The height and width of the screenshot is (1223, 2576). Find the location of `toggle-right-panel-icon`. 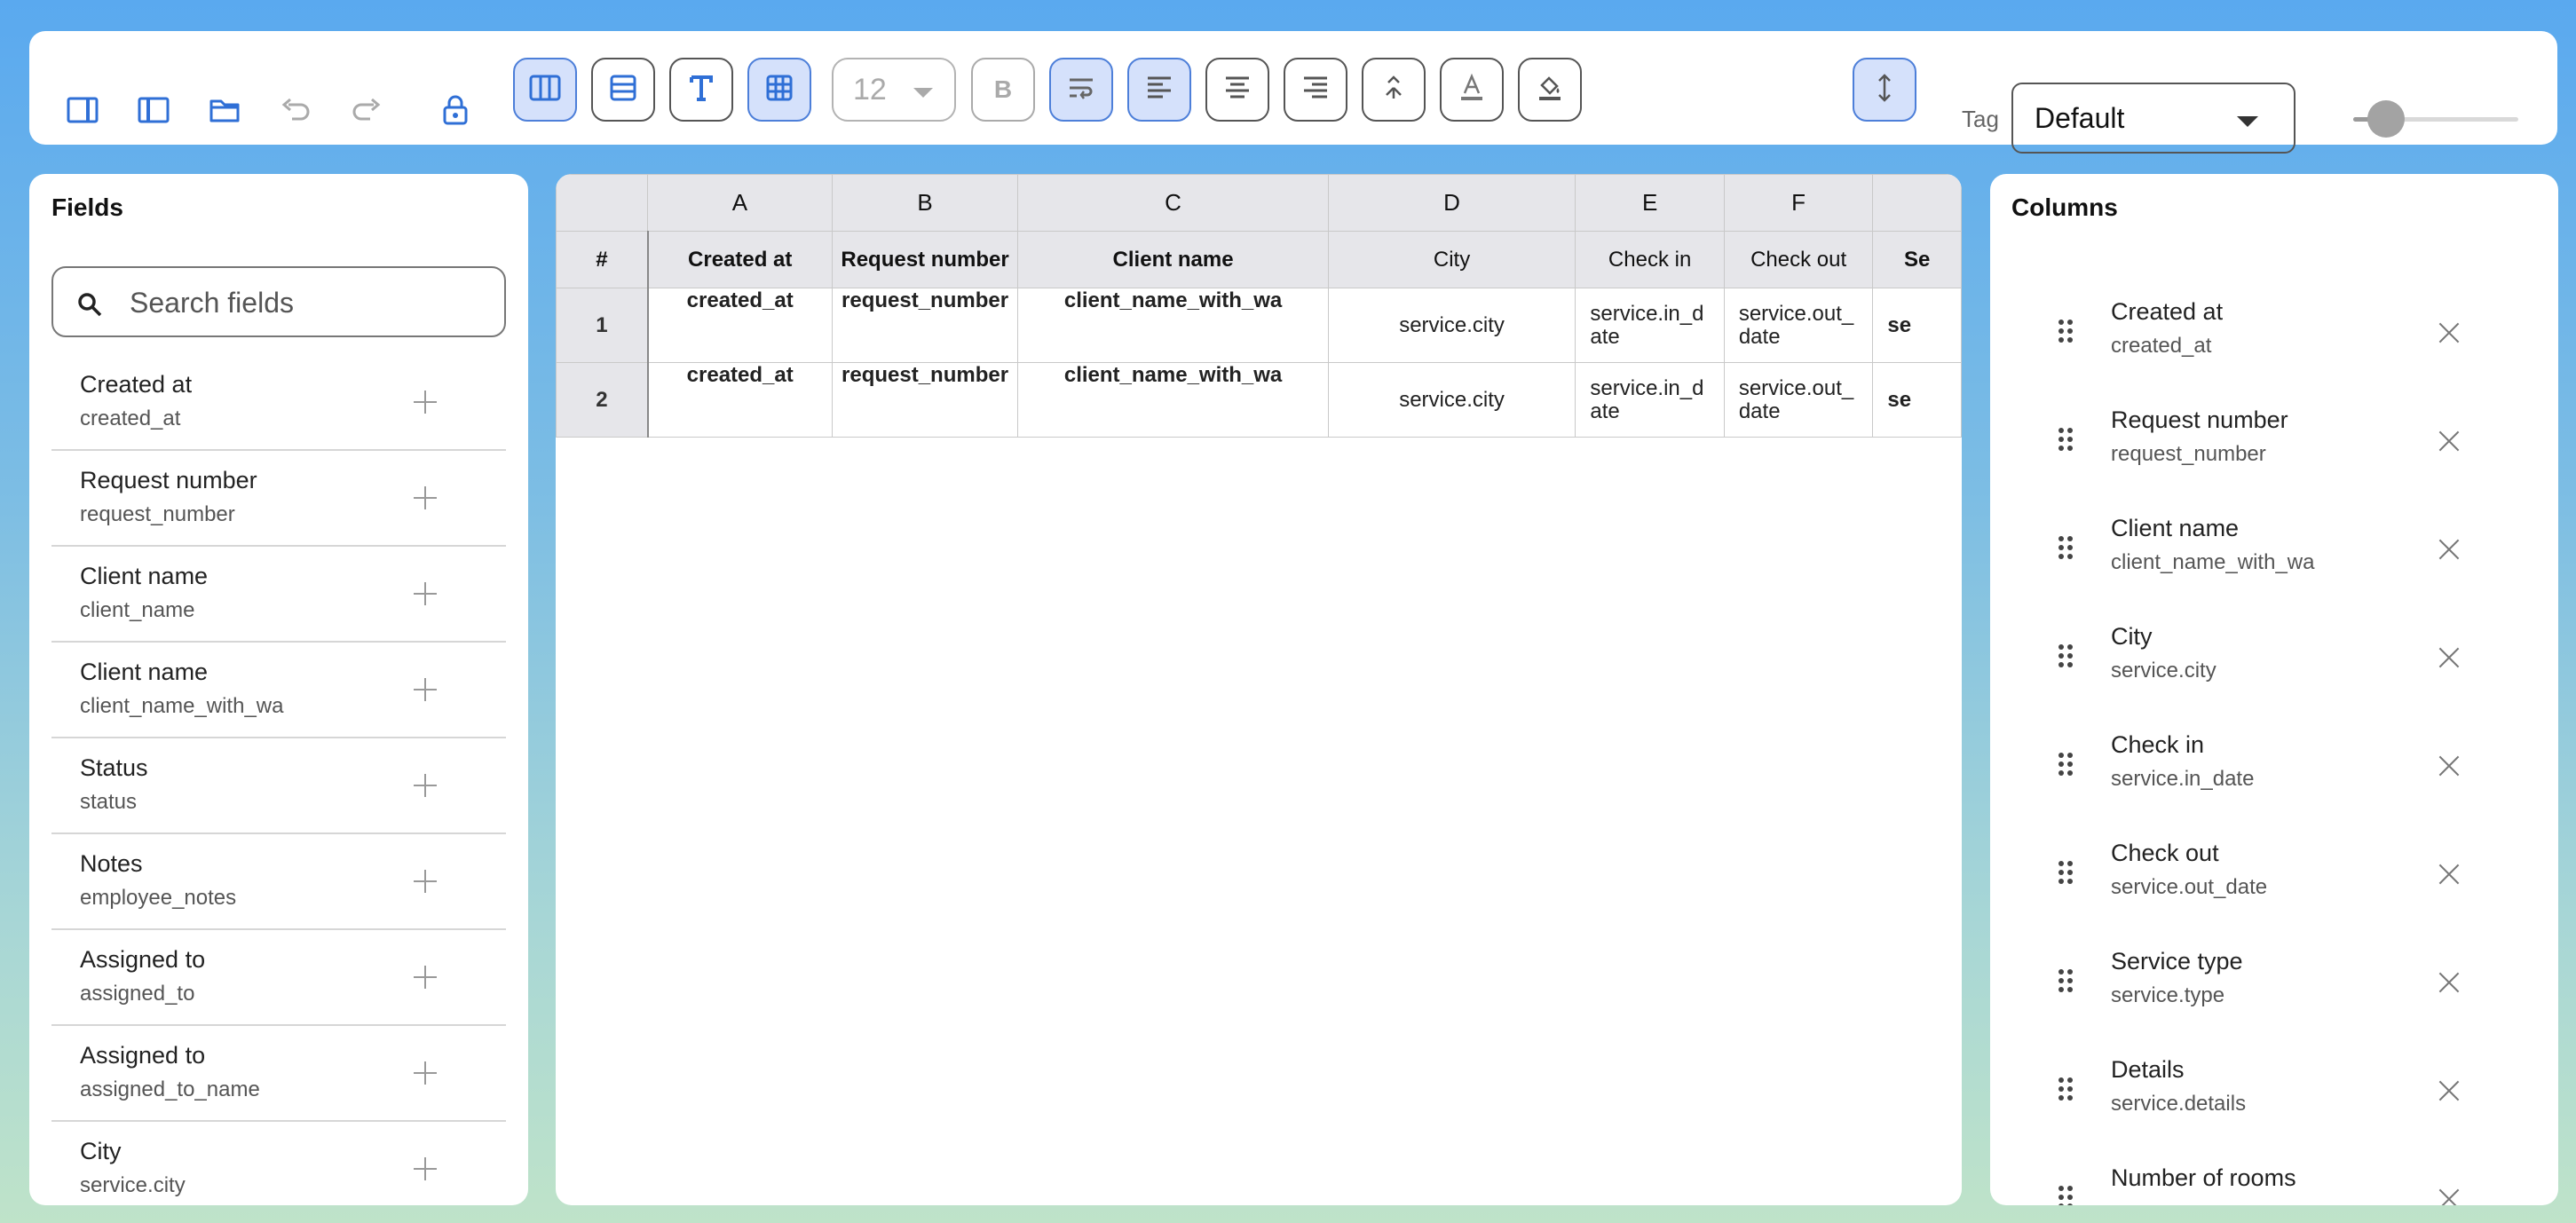

toggle-right-panel-icon is located at coordinates (153, 110).